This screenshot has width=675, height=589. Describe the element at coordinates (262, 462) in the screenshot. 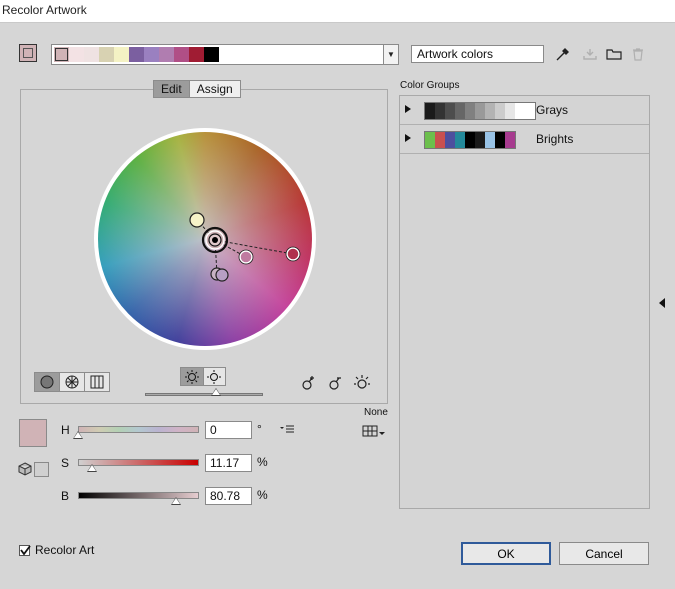

I see `saturation-unit: %` at that location.